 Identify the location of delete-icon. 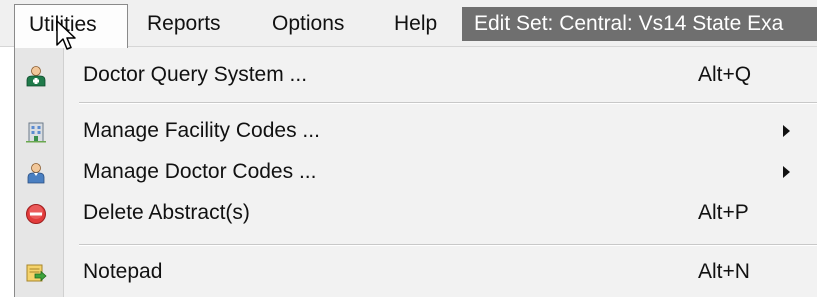
(36, 214).